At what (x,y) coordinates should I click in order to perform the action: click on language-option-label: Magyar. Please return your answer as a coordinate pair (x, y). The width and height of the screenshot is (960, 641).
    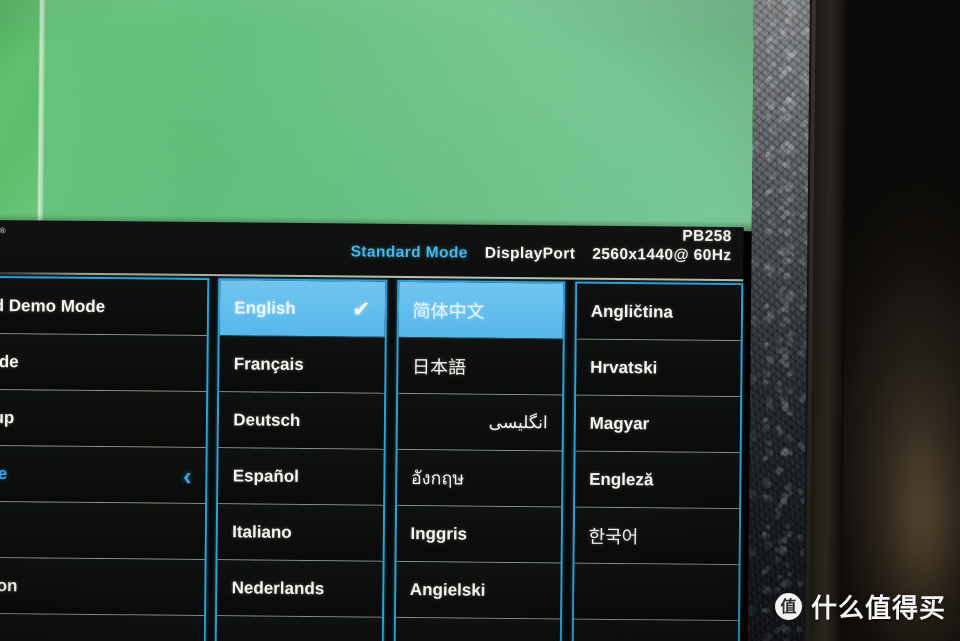
    Looking at the image, I should click on (619, 423).